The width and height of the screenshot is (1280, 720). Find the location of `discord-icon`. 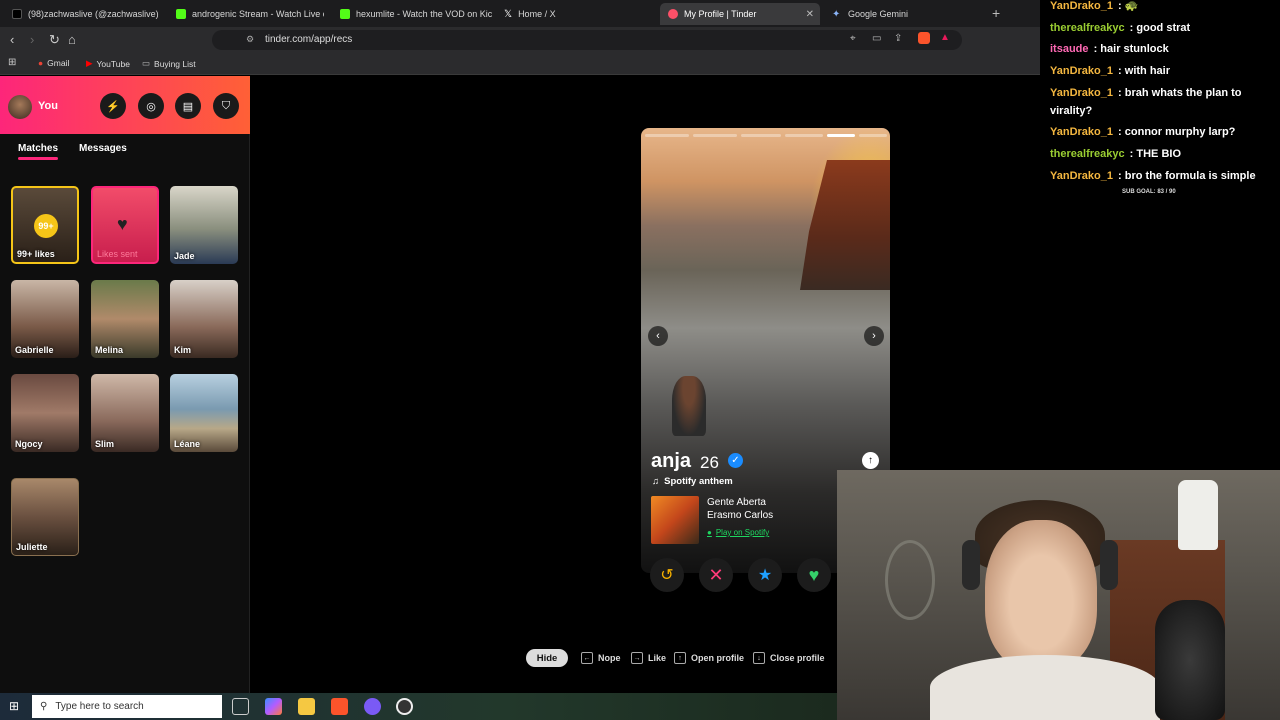

discord-icon is located at coordinates (372, 706).